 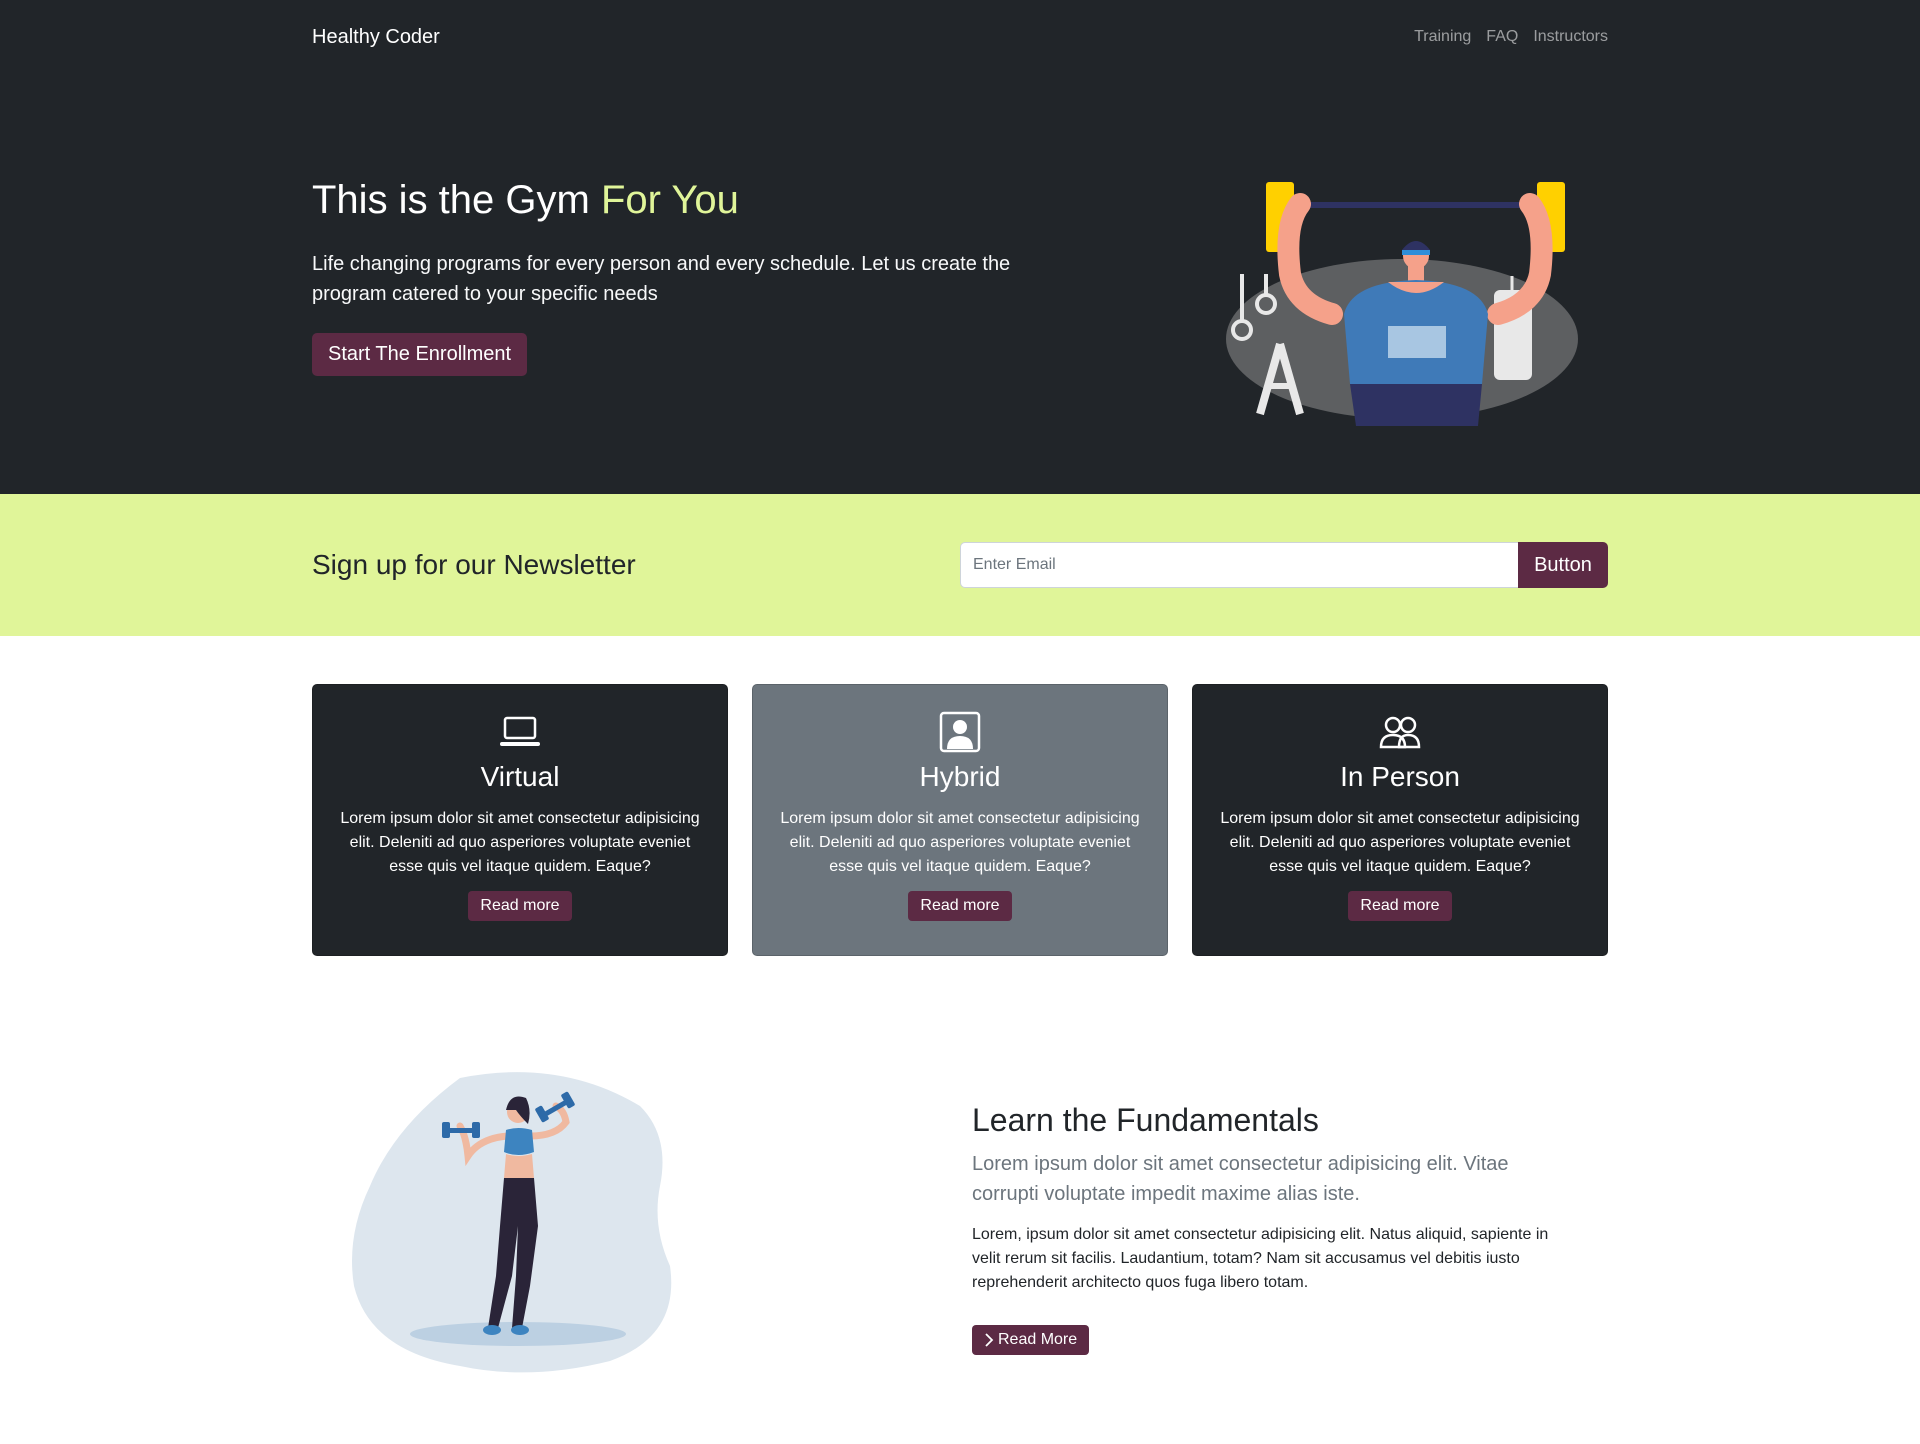 What do you see at coordinates (420, 354) in the screenshot?
I see `start-enrollment-button: Start The Enrollment` at bounding box center [420, 354].